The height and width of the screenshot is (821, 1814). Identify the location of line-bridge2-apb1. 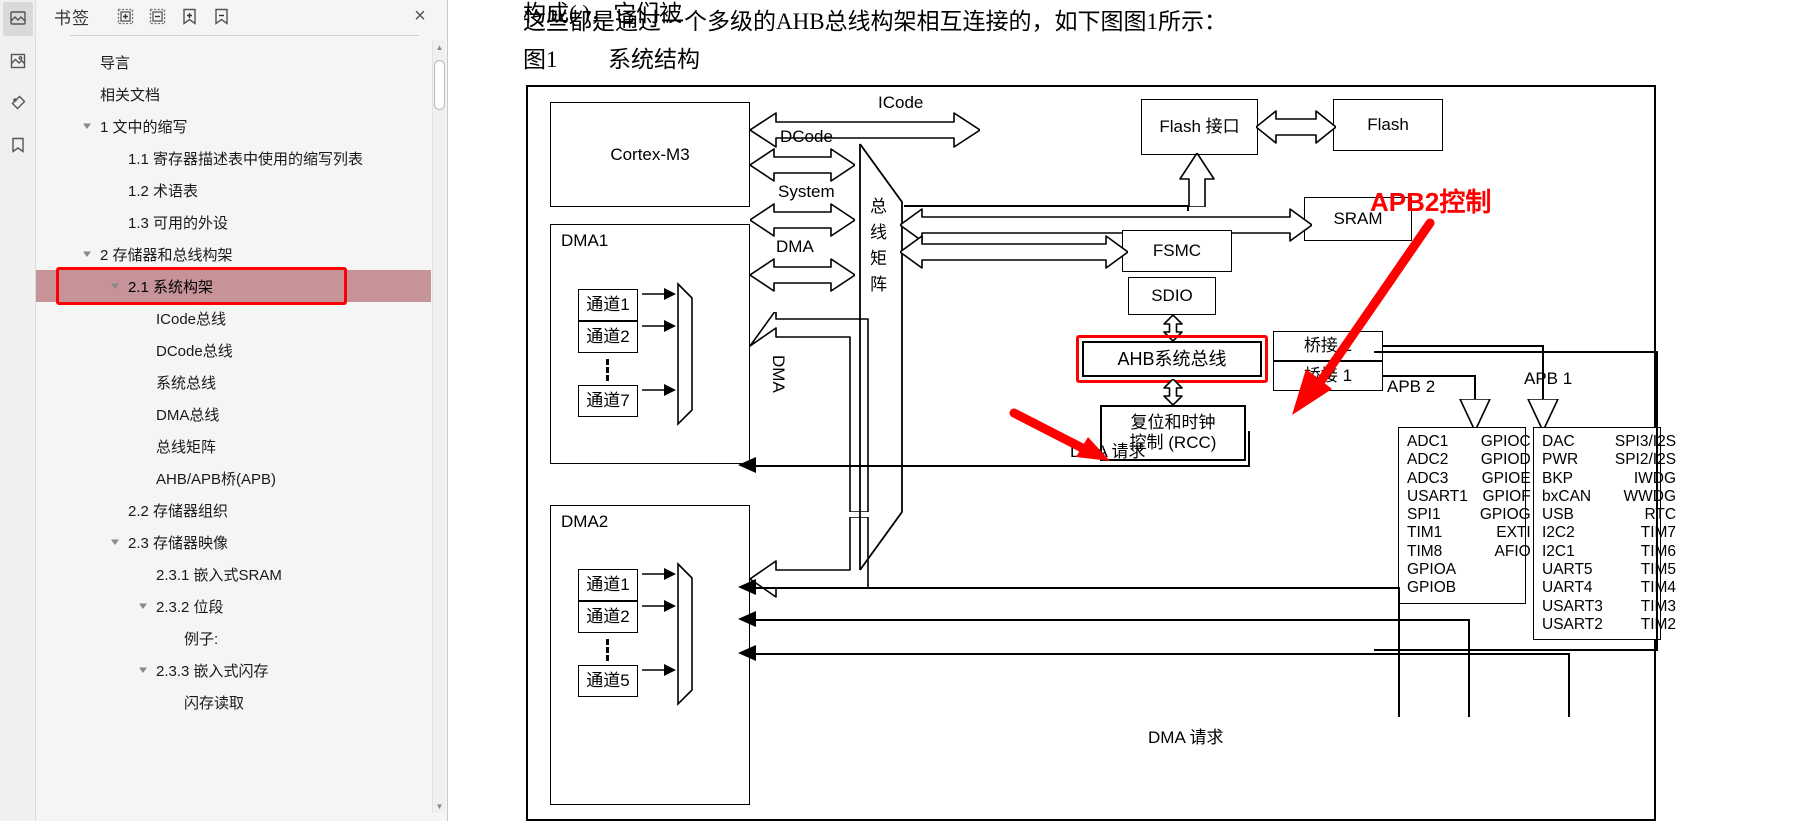
(1463, 346).